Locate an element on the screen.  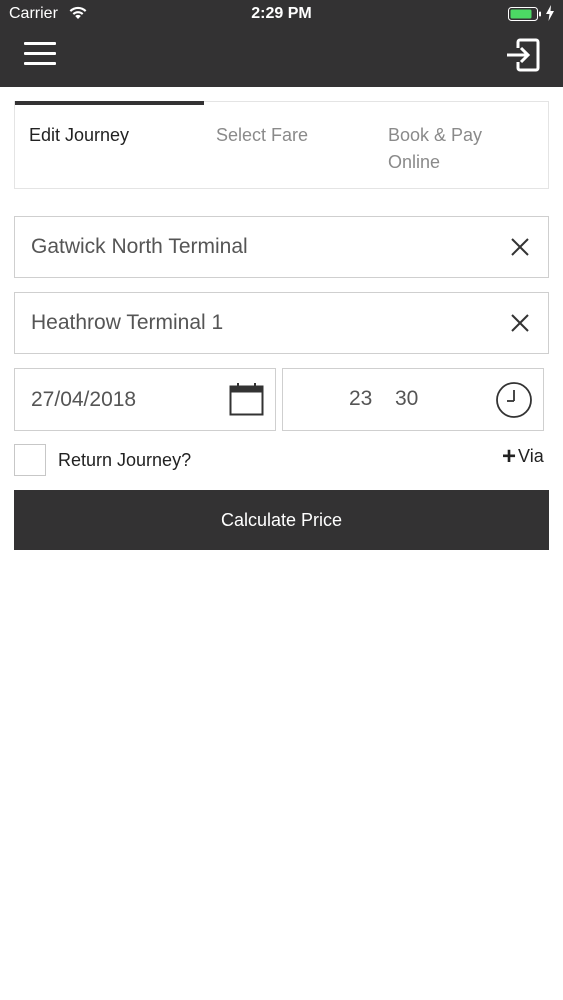
logout-icon is located at coordinates (522, 55).